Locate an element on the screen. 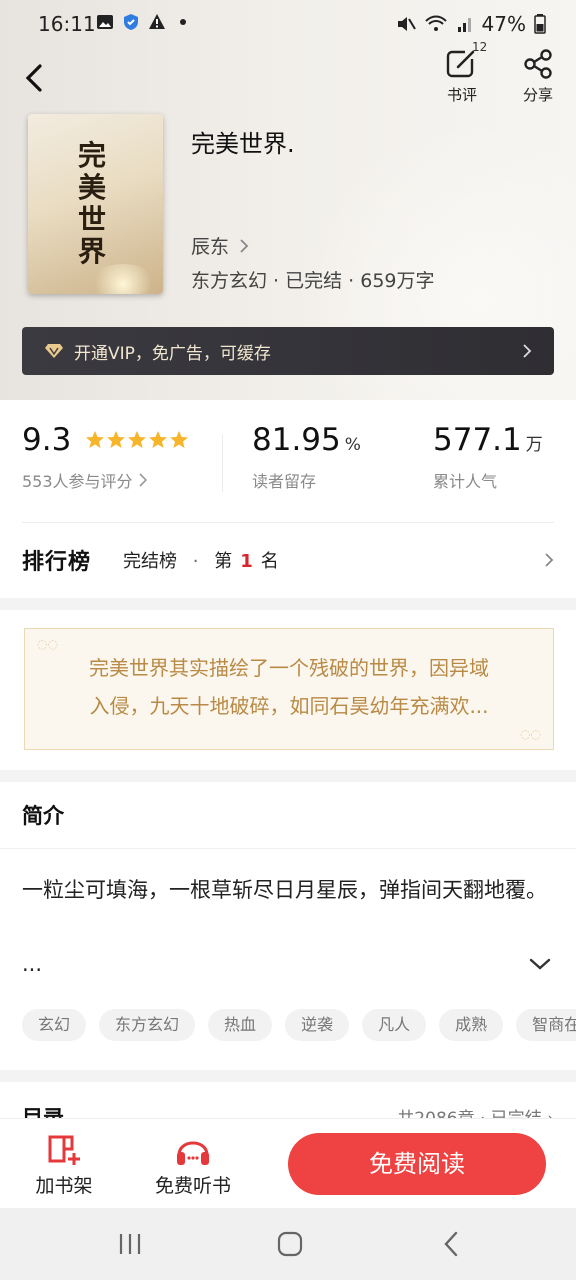 Image resolution: width=576 pixels, height=1280 pixels. system-icons: 47% is located at coordinates (471, 24).